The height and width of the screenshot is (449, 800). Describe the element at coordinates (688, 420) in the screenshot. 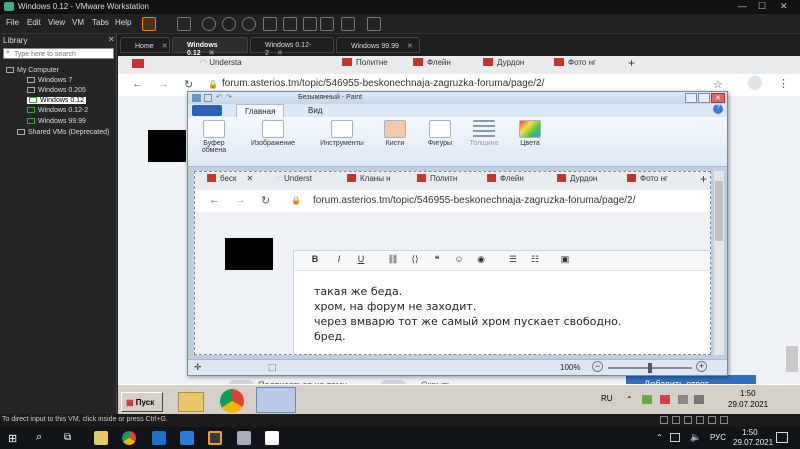

I see `device-network-icon` at that location.